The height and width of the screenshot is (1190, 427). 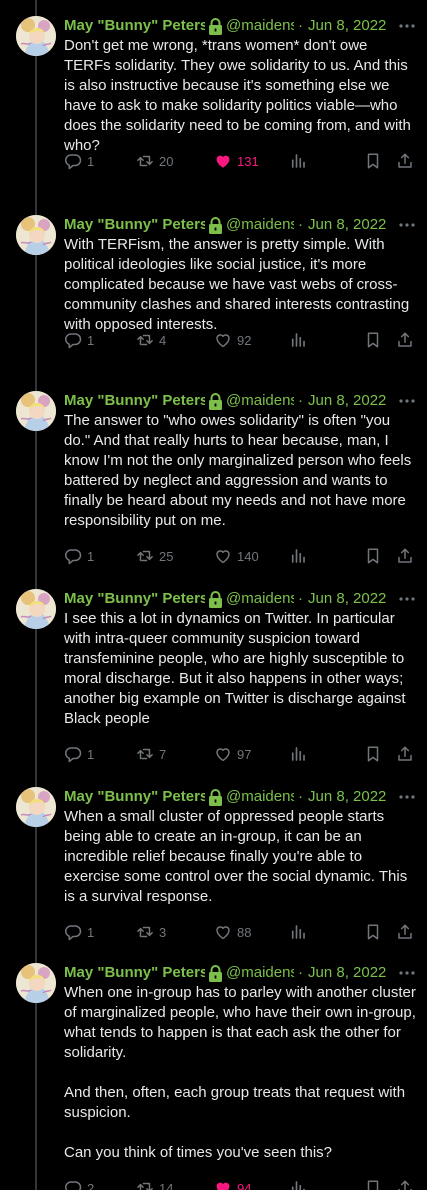 I want to click on tweet-header: May "Bunny" Peters @maidens · Jun 8, 2022, so click(x=240, y=225).